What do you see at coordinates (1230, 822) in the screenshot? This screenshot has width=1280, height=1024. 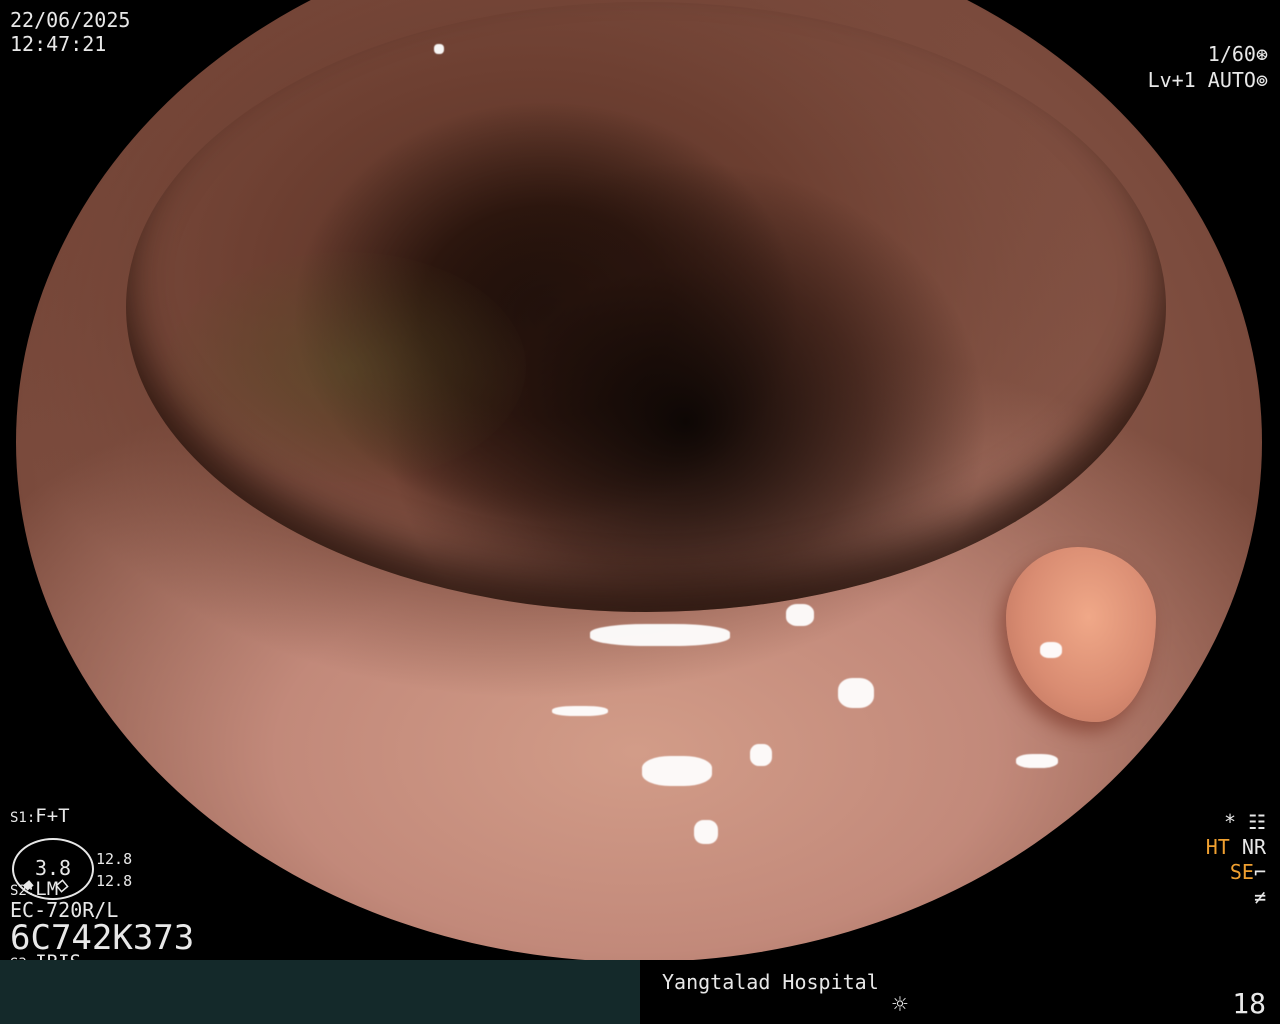 I see `star-indicator: *` at bounding box center [1230, 822].